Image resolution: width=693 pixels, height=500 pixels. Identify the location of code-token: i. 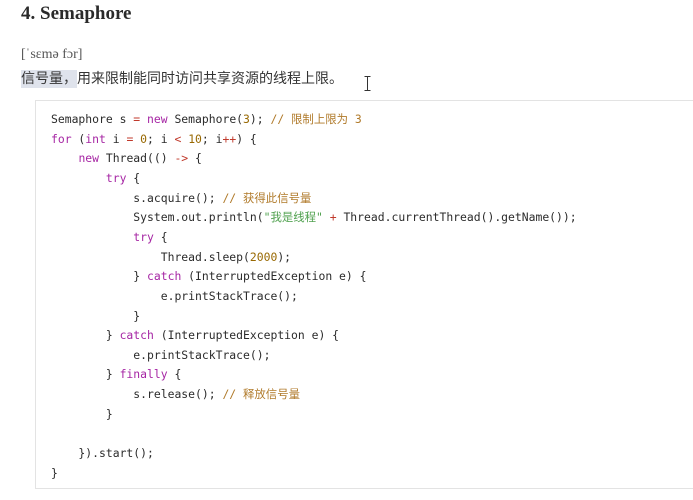
(116, 138).